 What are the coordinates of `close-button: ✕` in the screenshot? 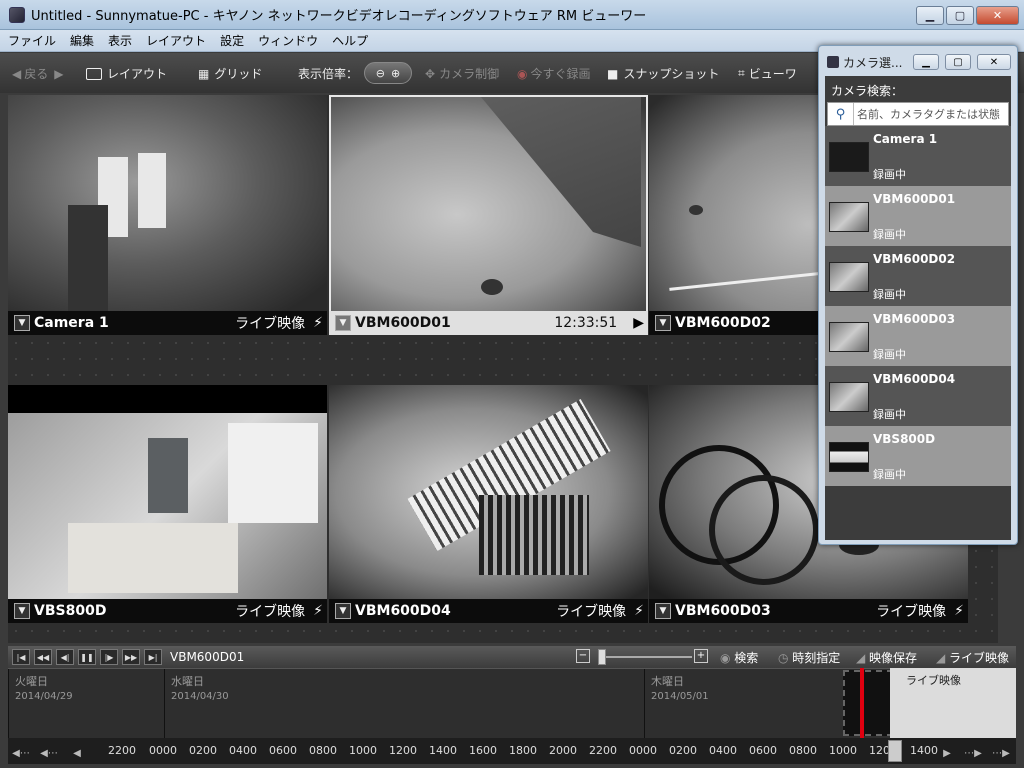 It's located at (997, 15).